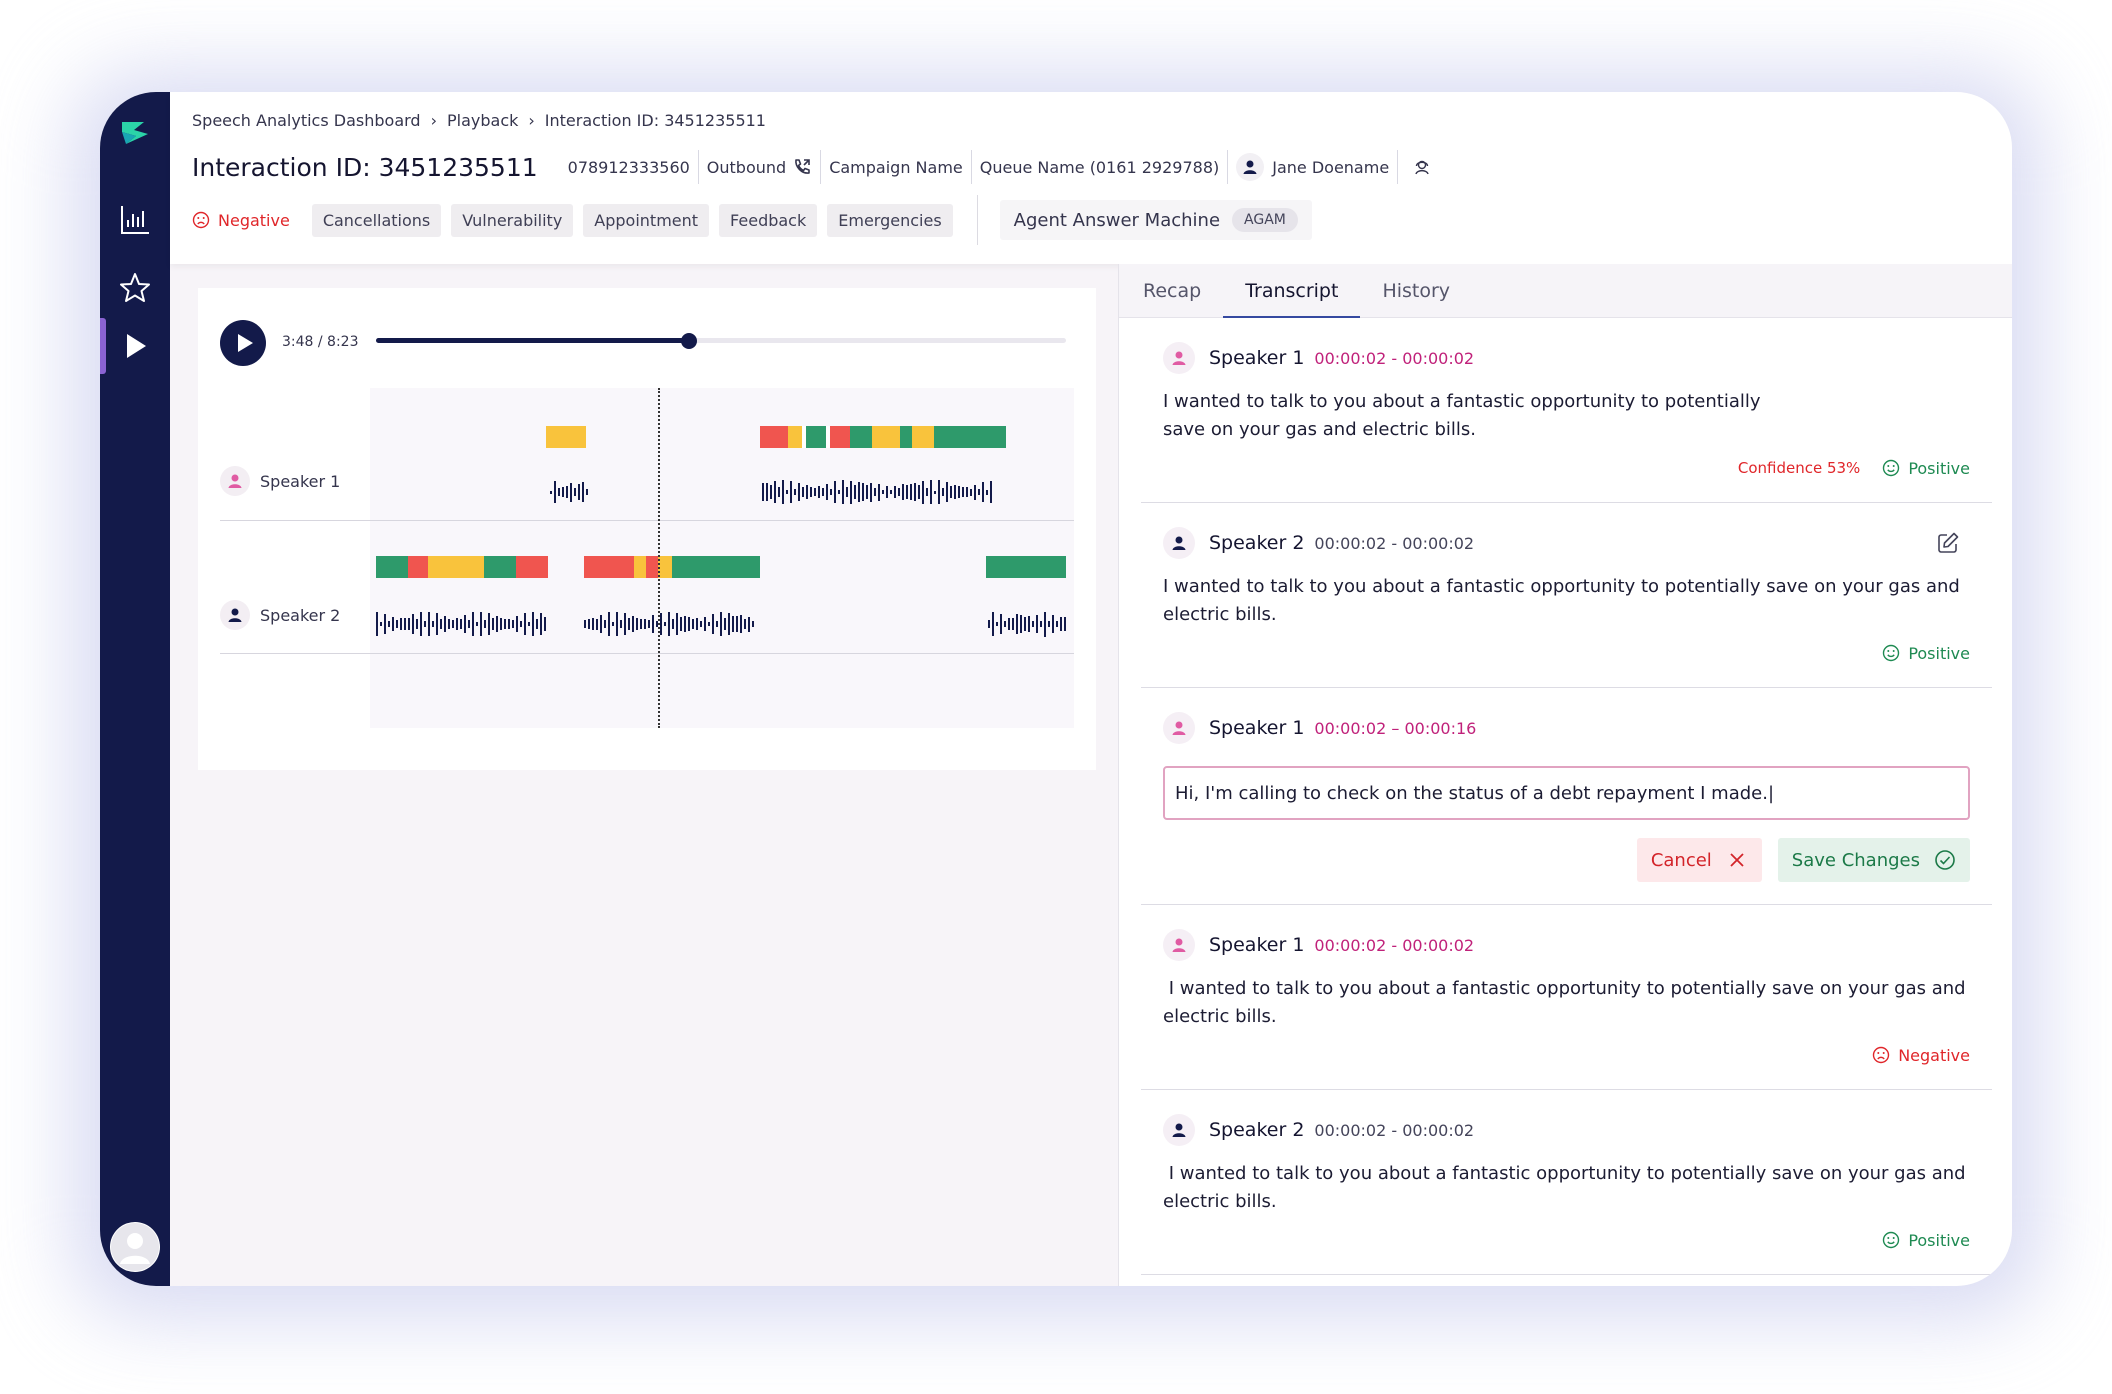 Image resolution: width=2112 pixels, height=1394 pixels. What do you see at coordinates (1422, 167) in the screenshot?
I see `headset-icon` at bounding box center [1422, 167].